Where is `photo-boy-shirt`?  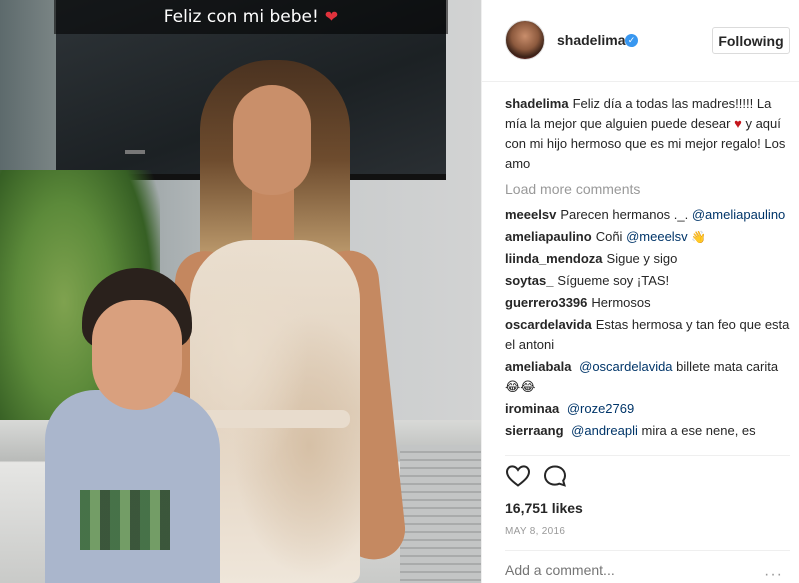
photo-boy-shirt is located at coordinates (132, 486).